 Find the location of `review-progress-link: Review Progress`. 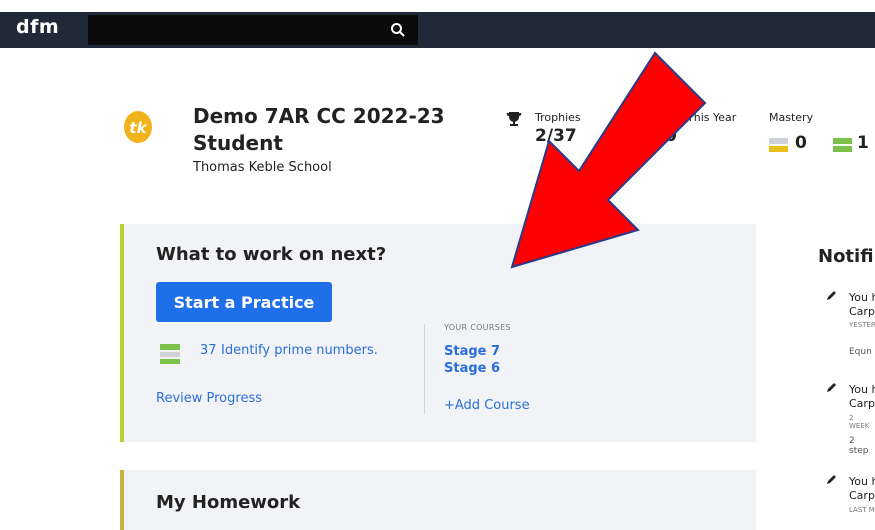

review-progress-link: Review Progress is located at coordinates (209, 398).